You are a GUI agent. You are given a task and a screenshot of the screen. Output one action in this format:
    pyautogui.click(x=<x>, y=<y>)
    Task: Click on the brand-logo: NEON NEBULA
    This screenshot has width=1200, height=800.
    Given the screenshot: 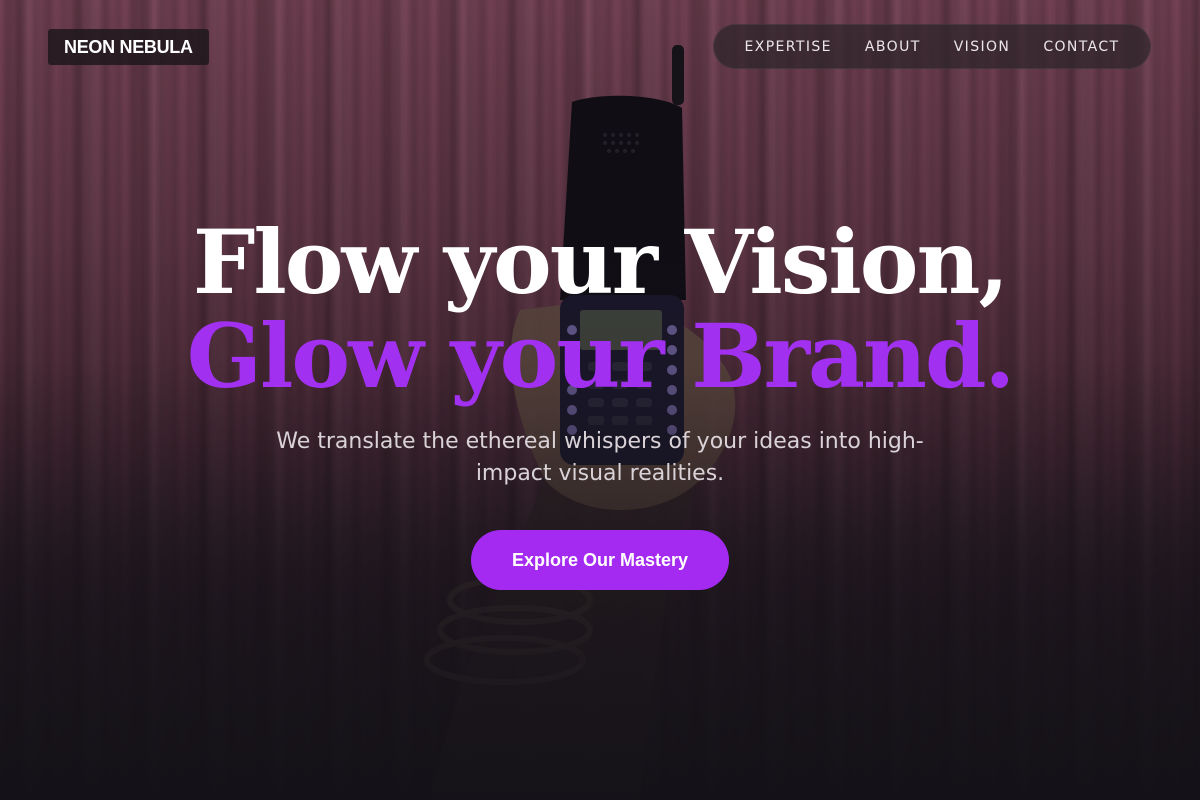 What is the action you would take?
    pyautogui.click(x=128, y=47)
    